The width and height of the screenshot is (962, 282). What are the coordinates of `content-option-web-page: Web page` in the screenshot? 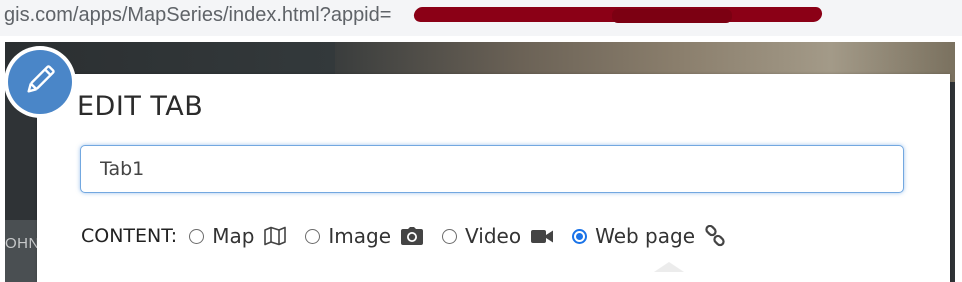 It's located at (649, 236).